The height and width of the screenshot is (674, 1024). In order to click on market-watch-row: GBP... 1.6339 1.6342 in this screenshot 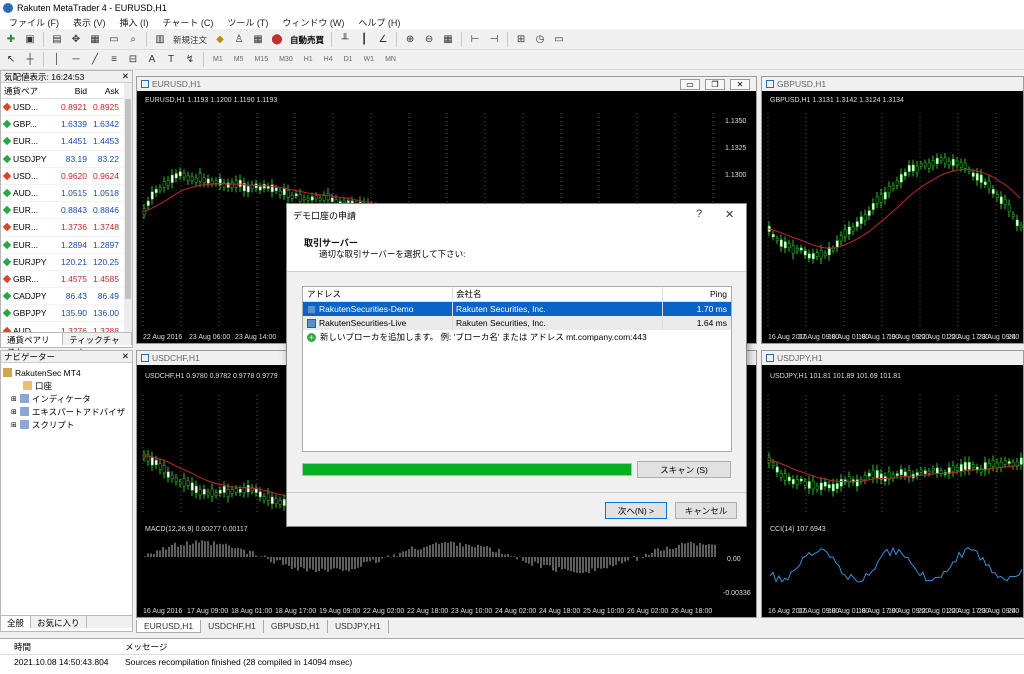, I will do `click(66, 125)`.